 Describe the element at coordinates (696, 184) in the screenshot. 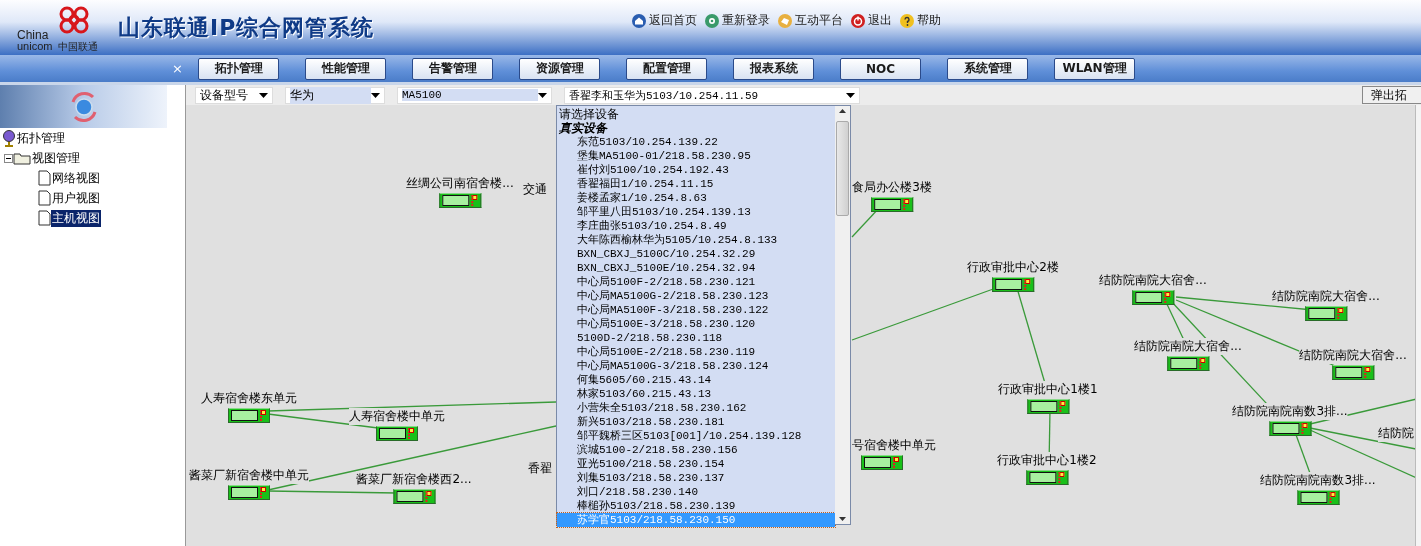

I see `dropdown-option: 香翟福田1/10.254.11.15` at that location.